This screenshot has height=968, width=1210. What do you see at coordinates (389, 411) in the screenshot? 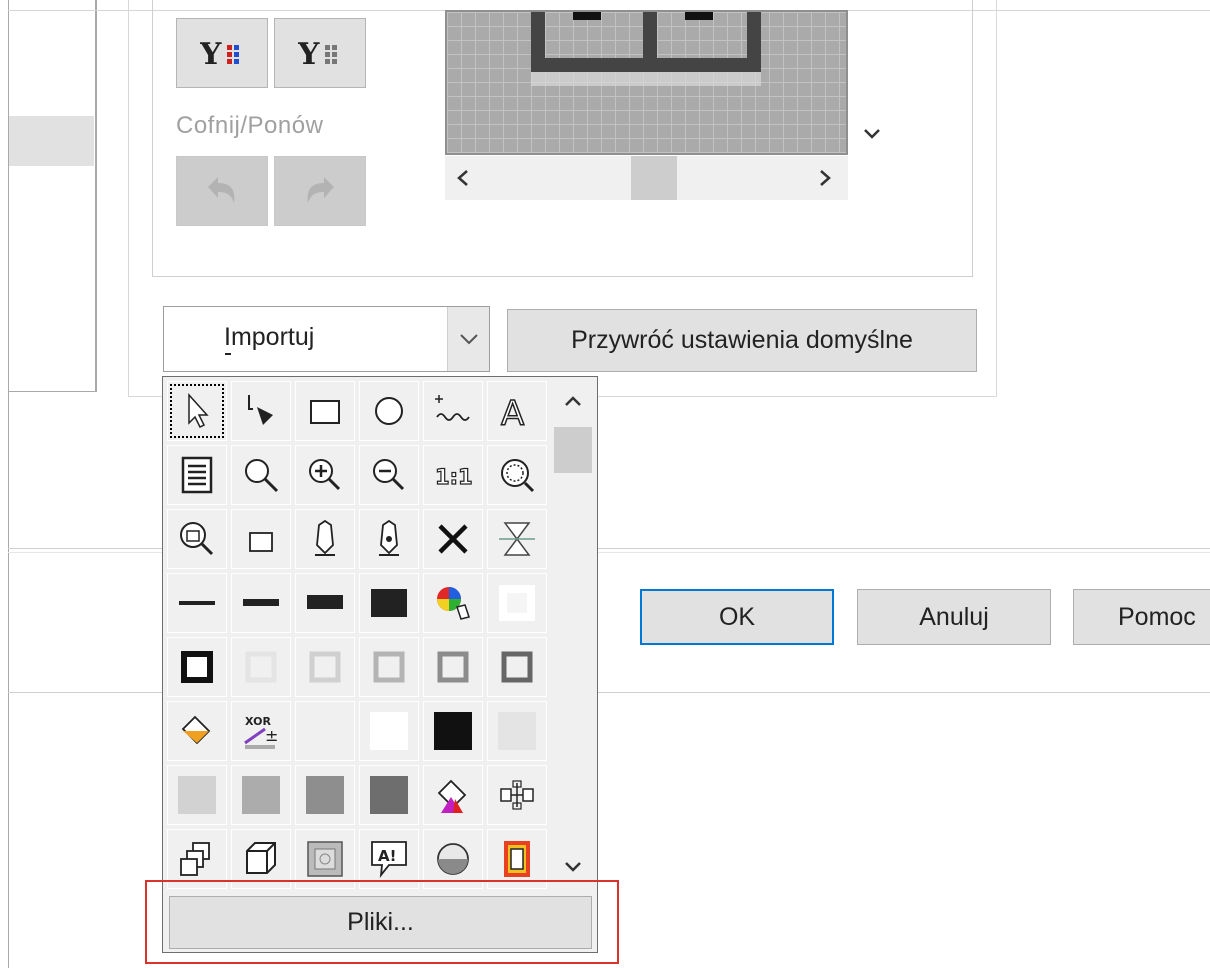
I see `palette-tool-ellipse` at bounding box center [389, 411].